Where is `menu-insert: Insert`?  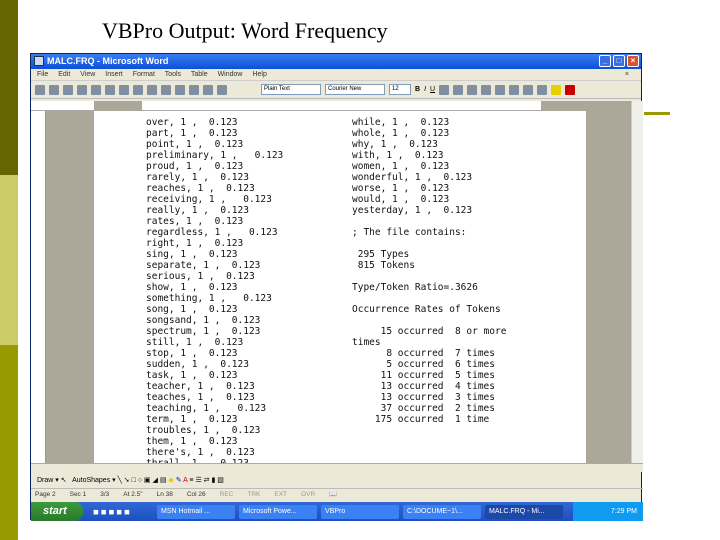
menu-insert: Insert is located at coordinates (114, 74).